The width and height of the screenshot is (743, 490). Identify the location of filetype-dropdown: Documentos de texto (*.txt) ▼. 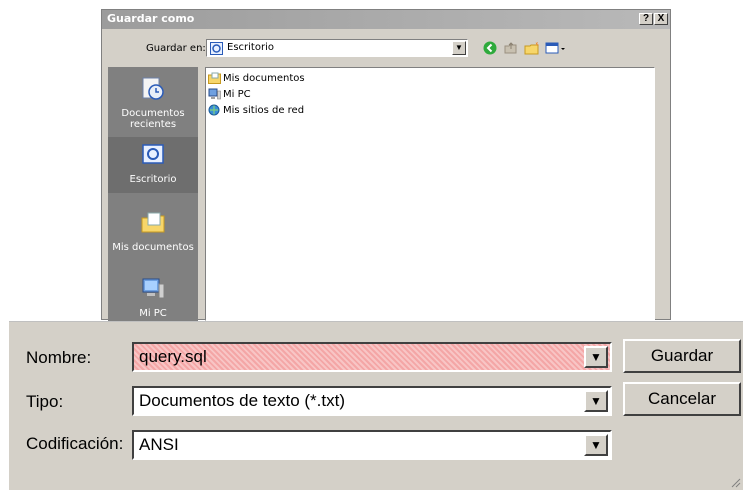
(372, 401).